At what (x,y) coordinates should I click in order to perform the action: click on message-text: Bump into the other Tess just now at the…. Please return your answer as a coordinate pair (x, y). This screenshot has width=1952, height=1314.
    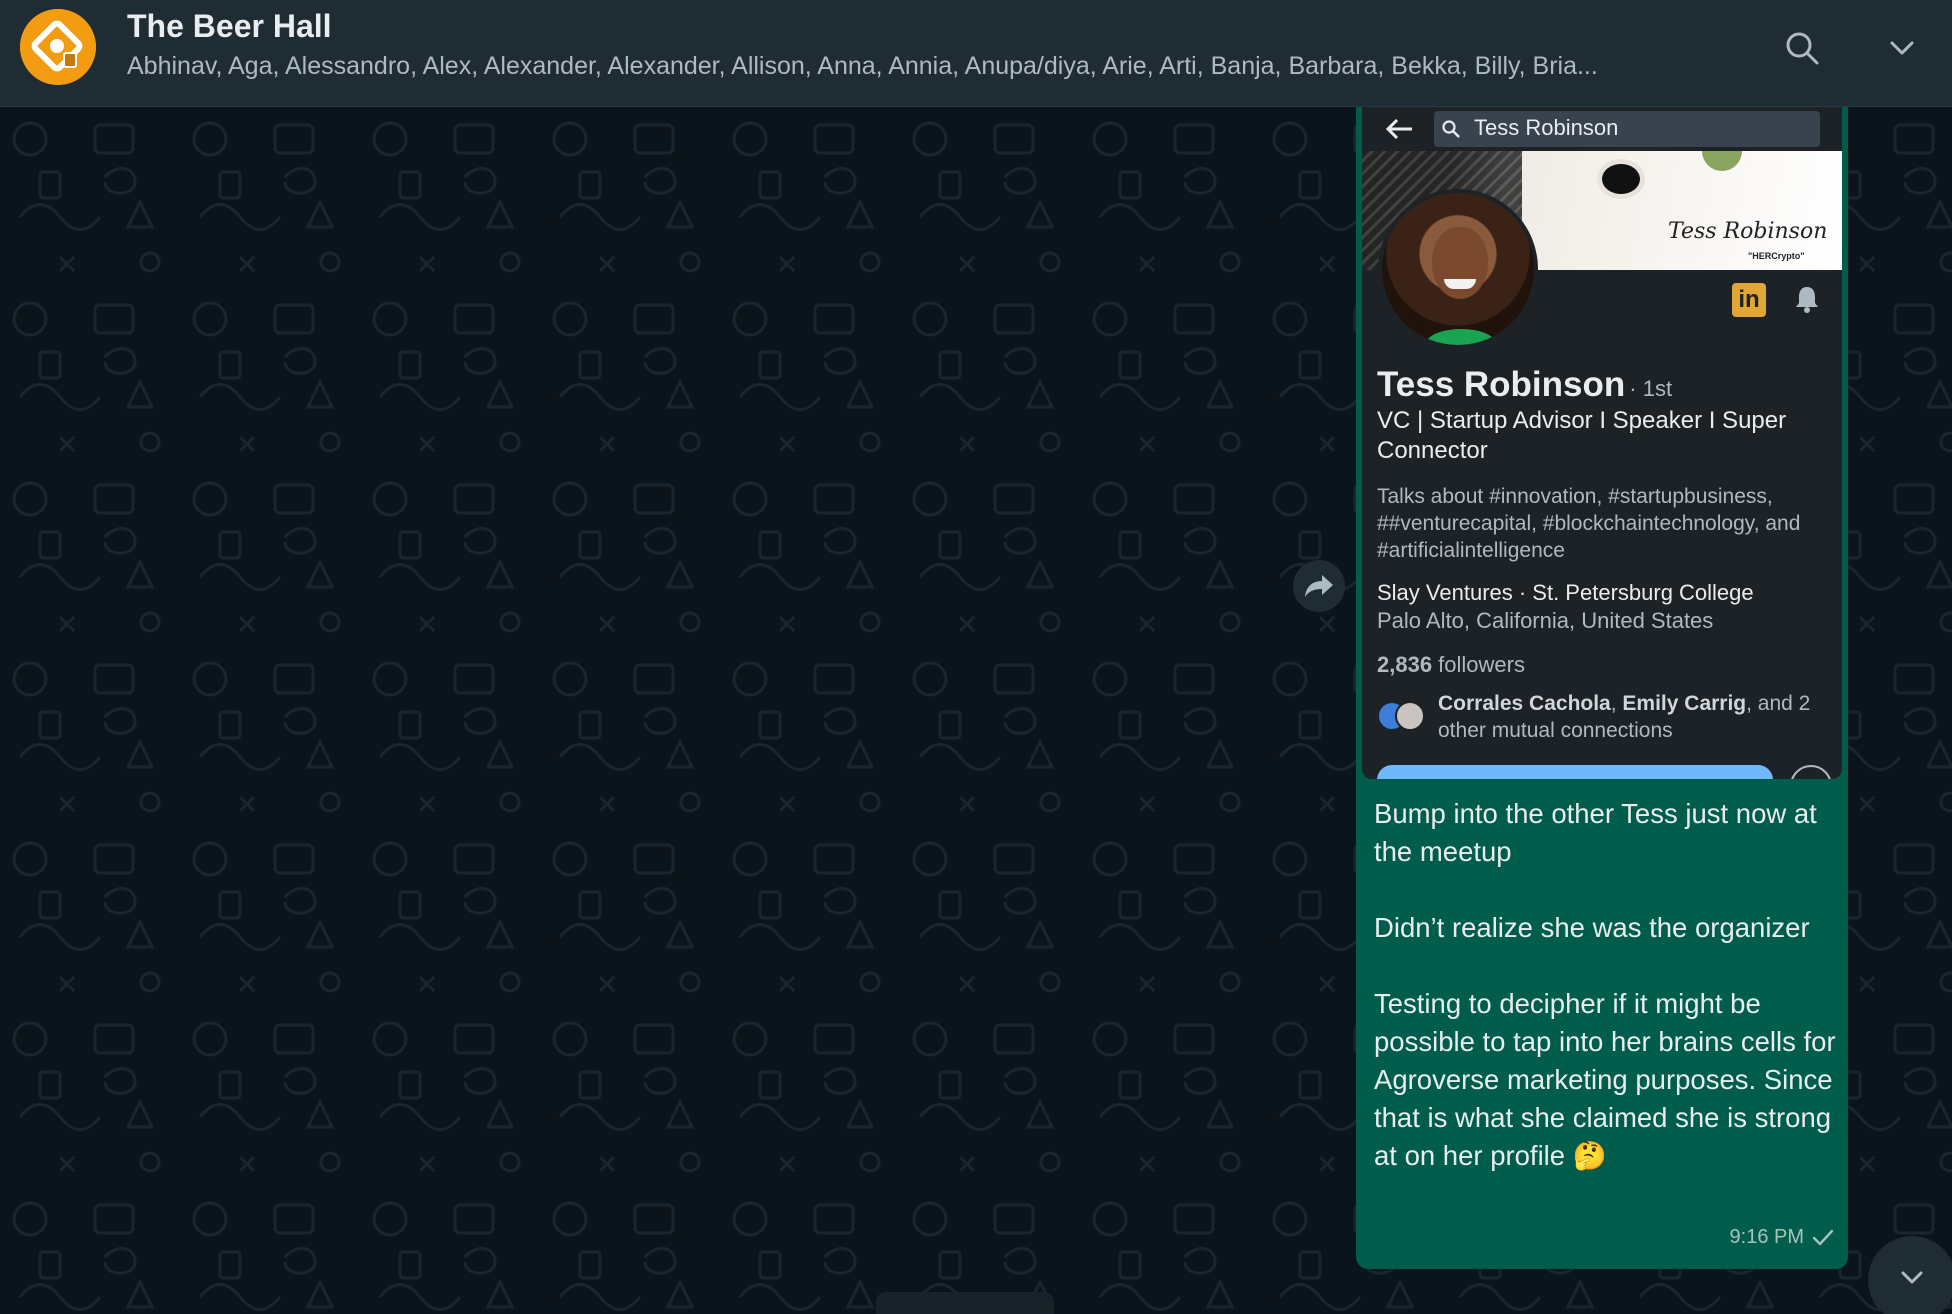
    Looking at the image, I should click on (1605, 984).